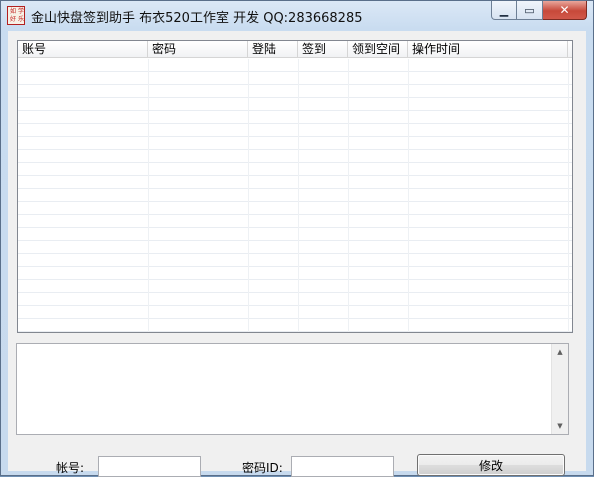 The width and height of the screenshot is (594, 477). I want to click on caption-buttons: ▁ ▭ ✕, so click(539, 11).